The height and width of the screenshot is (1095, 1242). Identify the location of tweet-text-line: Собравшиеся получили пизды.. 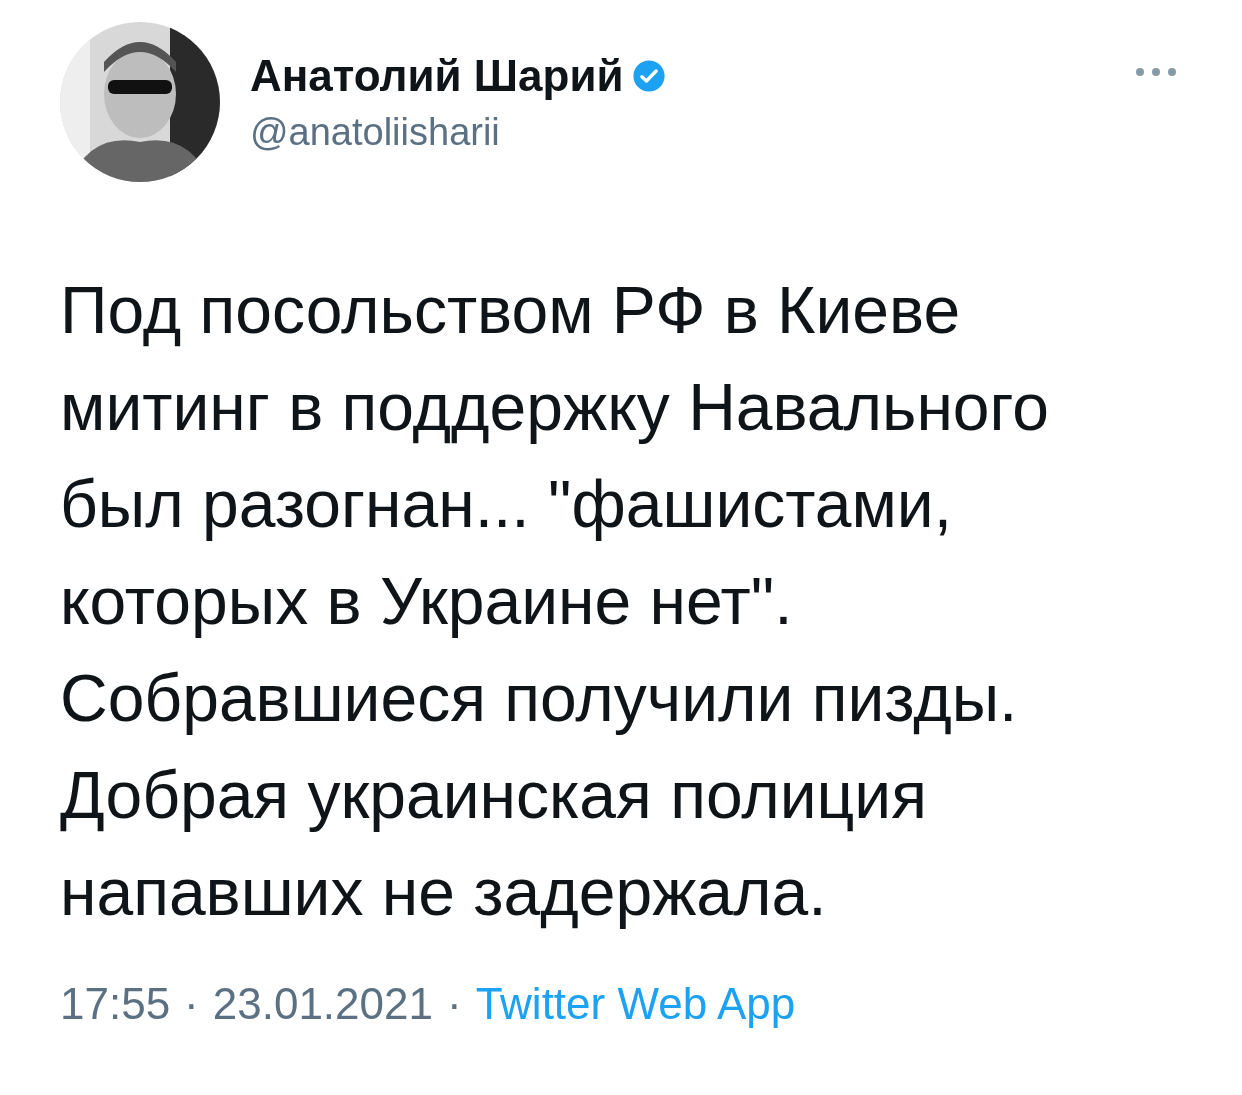
(539, 698).